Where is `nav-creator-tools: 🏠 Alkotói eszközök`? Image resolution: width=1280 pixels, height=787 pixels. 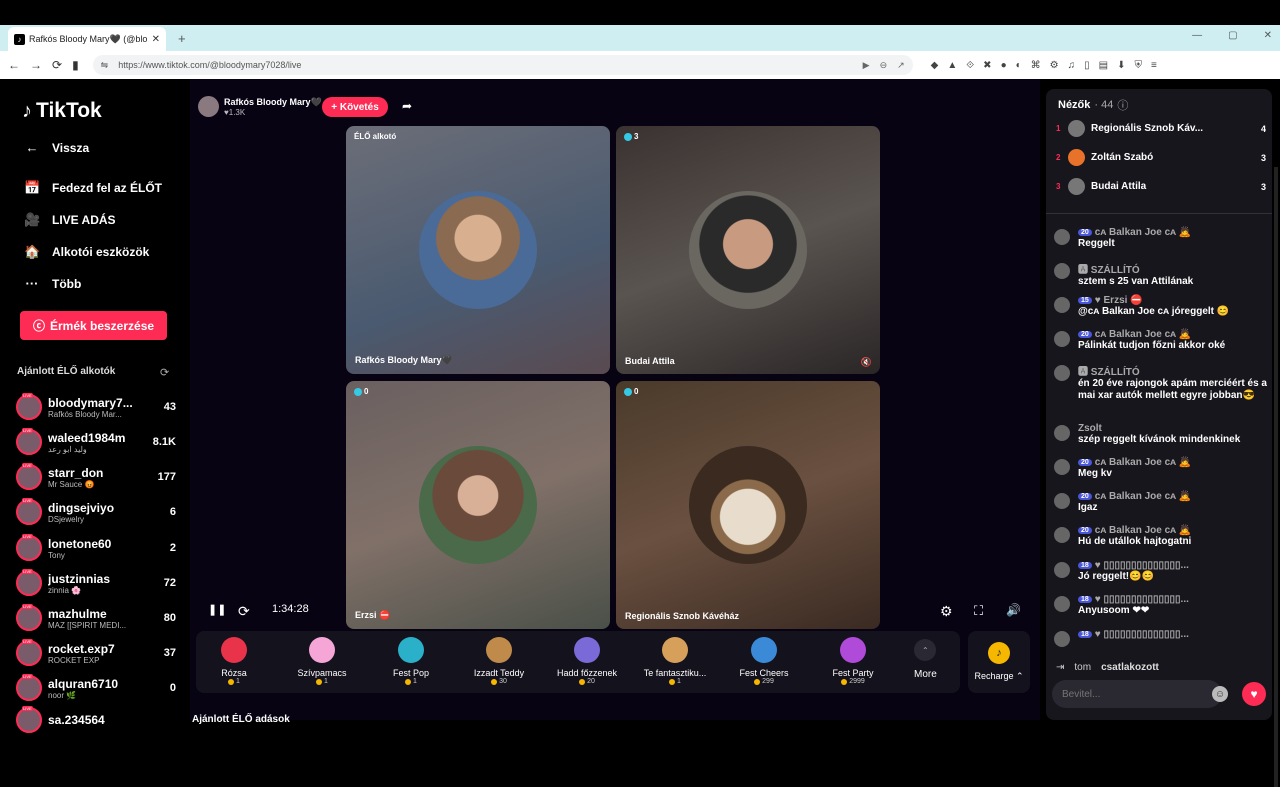
nav-creator-tools: 🏠 Alkotói eszközök is located at coordinates (86, 252).